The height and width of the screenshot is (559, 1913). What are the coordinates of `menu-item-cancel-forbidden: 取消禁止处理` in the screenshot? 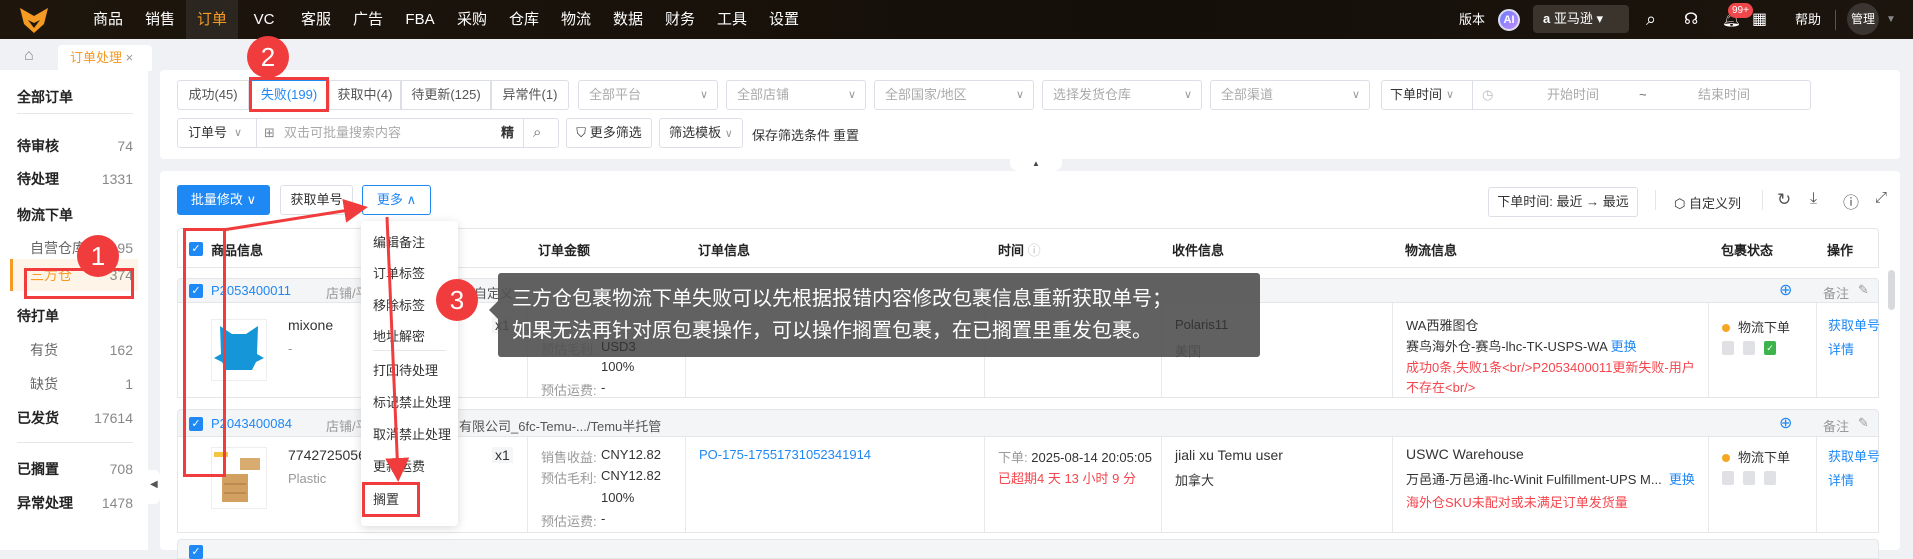 It's located at (412, 433).